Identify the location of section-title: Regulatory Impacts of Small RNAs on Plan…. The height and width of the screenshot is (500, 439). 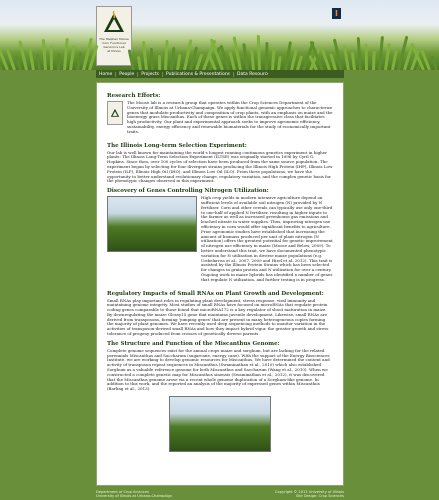
(215, 293).